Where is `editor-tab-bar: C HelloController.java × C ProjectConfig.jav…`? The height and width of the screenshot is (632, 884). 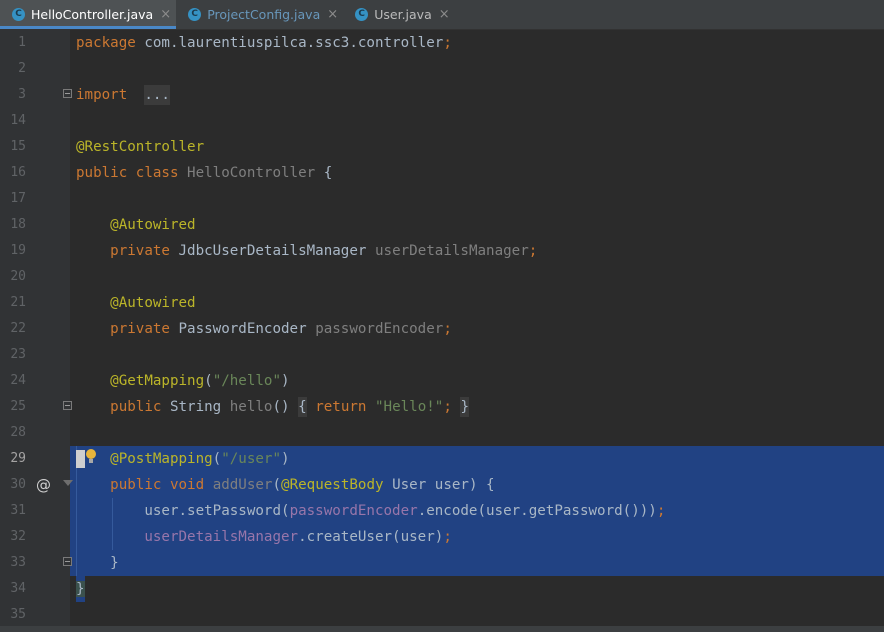 editor-tab-bar: C HelloController.java × C ProjectConfig.jav… is located at coordinates (442, 15).